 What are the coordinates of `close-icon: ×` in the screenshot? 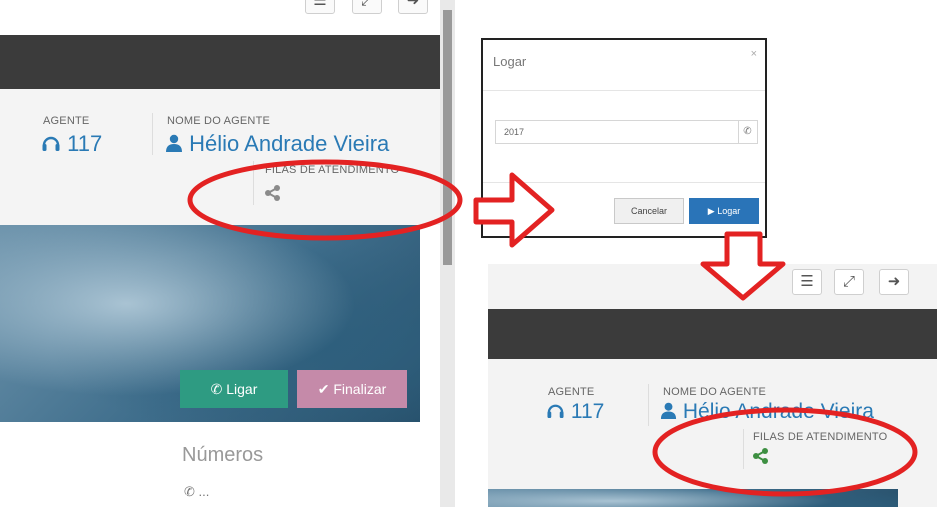 It's located at (754, 54).